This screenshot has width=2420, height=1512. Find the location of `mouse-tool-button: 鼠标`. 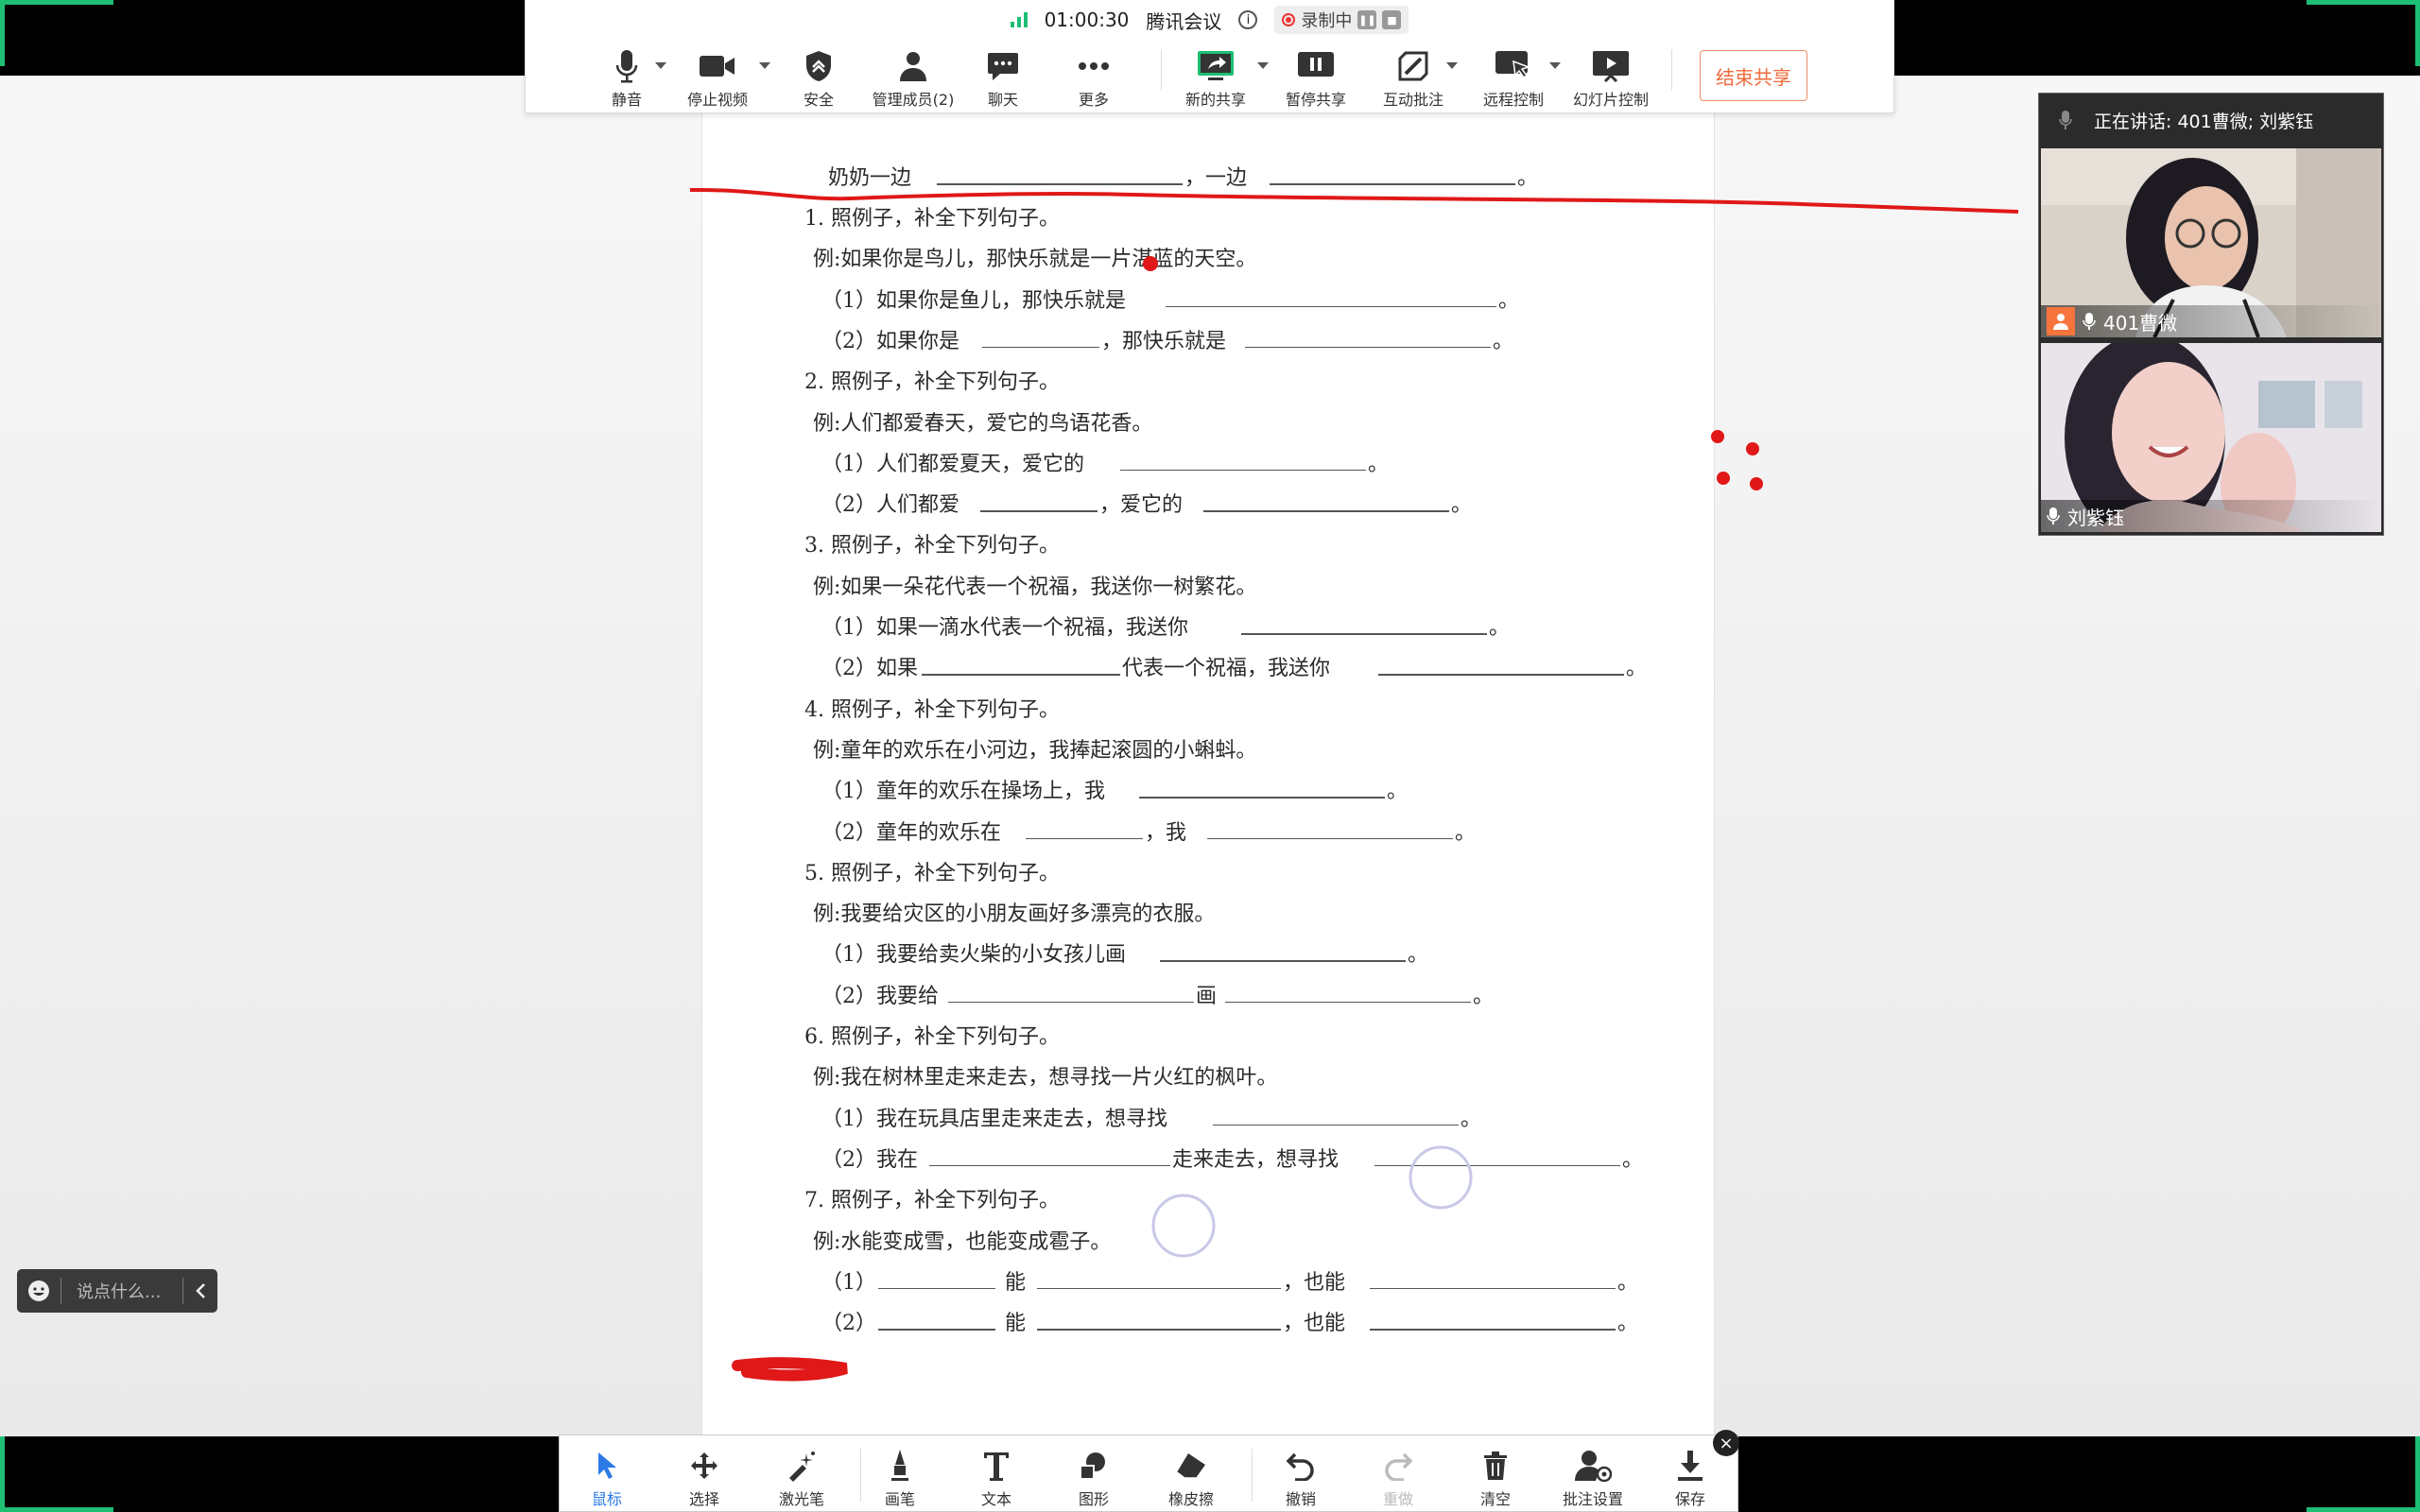

mouse-tool-button: 鼠标 is located at coordinates (607, 1478).